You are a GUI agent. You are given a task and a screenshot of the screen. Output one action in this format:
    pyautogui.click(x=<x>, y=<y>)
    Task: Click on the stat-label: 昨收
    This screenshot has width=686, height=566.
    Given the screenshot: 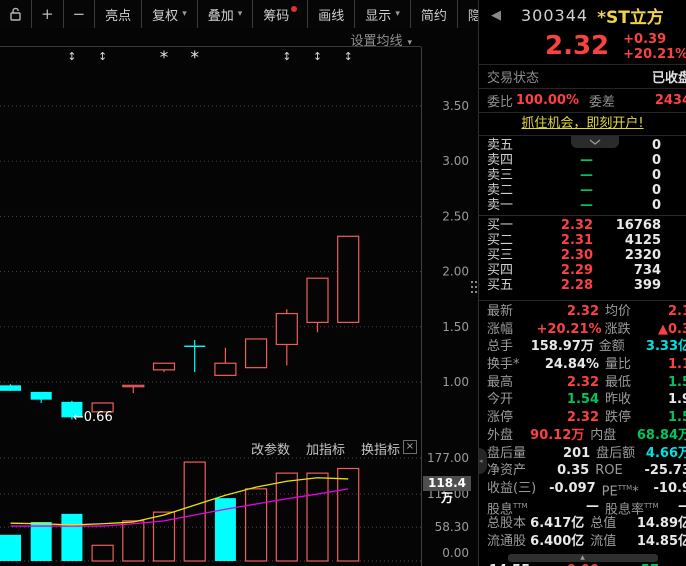 What is the action you would take?
    pyautogui.click(x=618, y=400)
    